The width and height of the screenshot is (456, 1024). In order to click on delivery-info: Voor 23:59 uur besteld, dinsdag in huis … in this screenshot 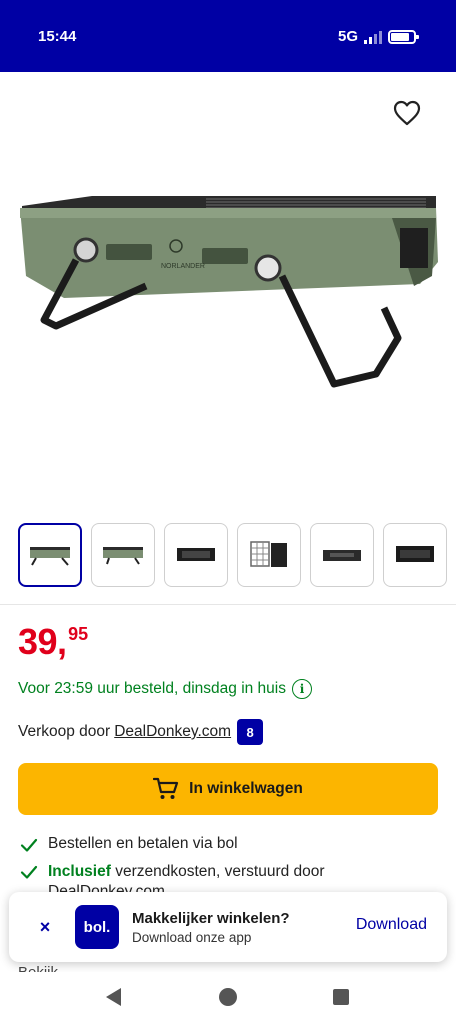, I will do `click(165, 689)`.